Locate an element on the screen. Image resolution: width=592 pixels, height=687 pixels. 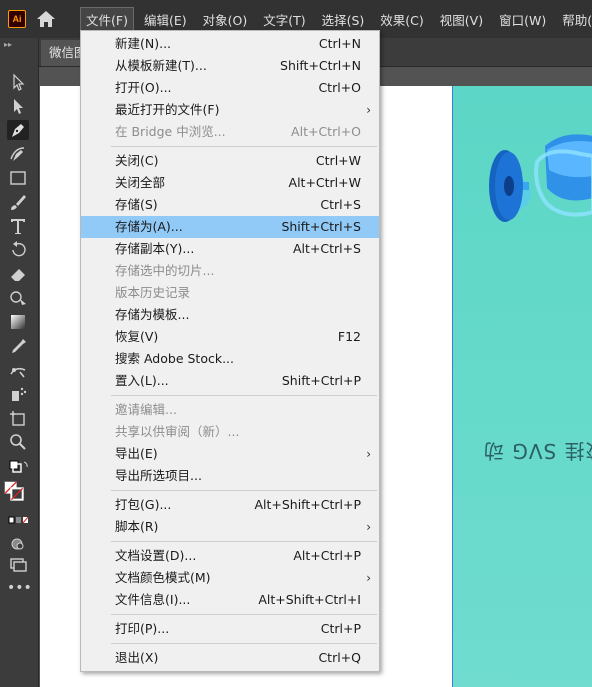
file-menu-item: 文档设置(D)... Alt+Ctrl+P is located at coordinates (230, 556).